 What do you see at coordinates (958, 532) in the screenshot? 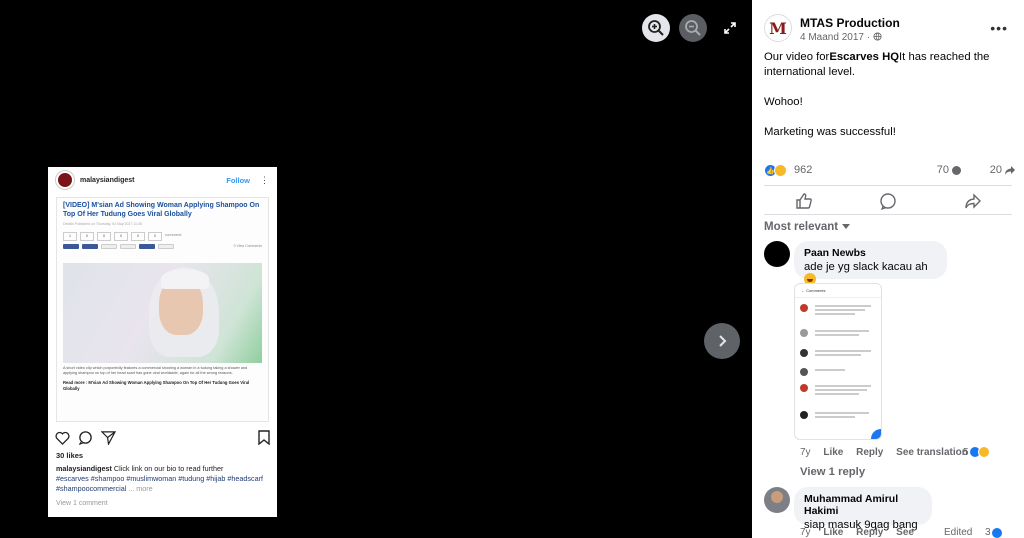
I see `edited-label: Edited` at bounding box center [958, 532].